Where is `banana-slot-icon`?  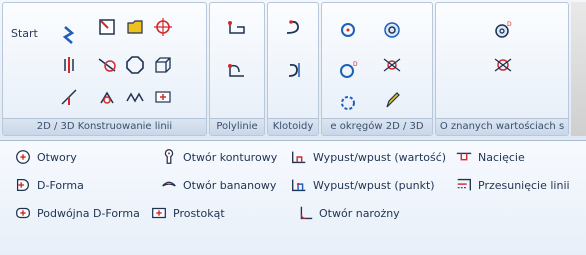 banana-slot-icon is located at coordinates (169, 184).